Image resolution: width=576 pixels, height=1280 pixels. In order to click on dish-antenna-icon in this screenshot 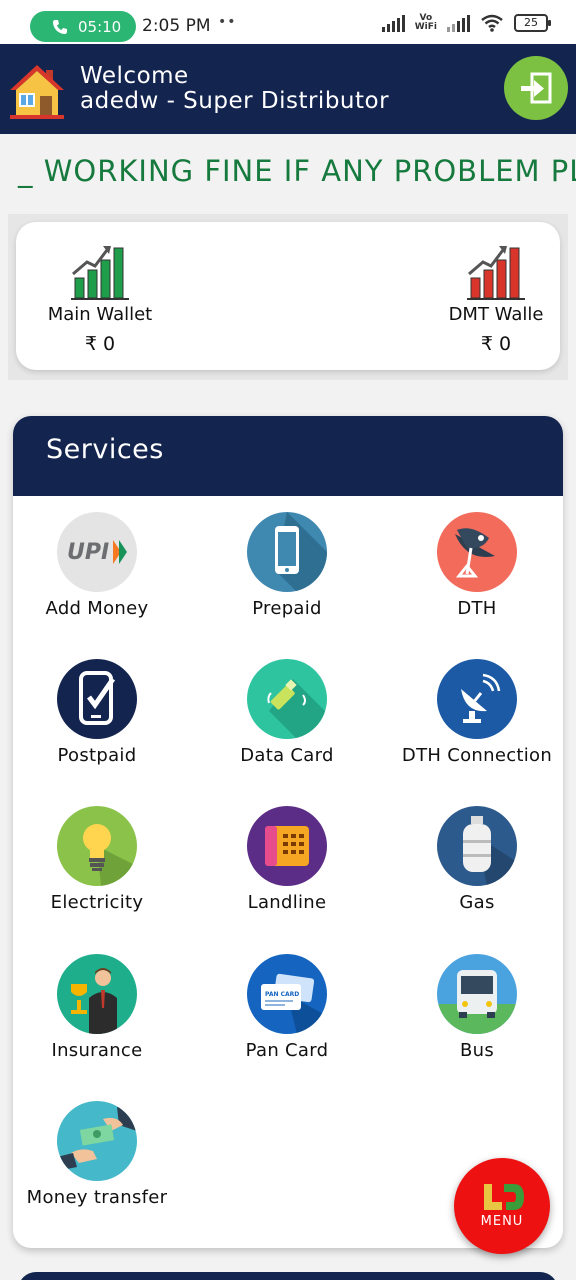, I will do `click(477, 699)`.